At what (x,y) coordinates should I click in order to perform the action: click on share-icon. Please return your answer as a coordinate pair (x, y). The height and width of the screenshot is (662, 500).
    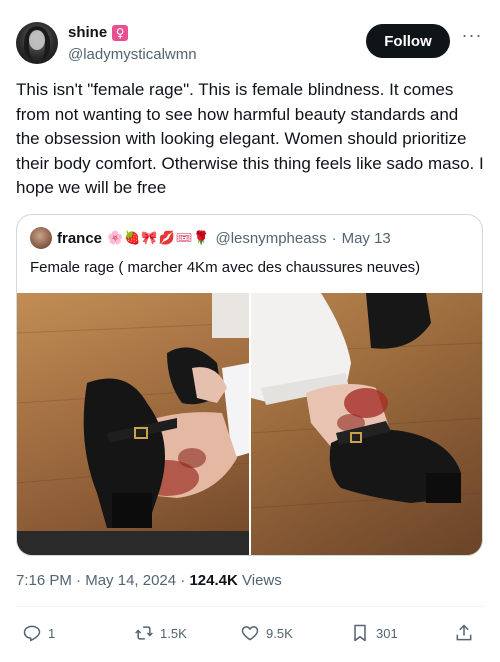
    Looking at the image, I should click on (464, 632).